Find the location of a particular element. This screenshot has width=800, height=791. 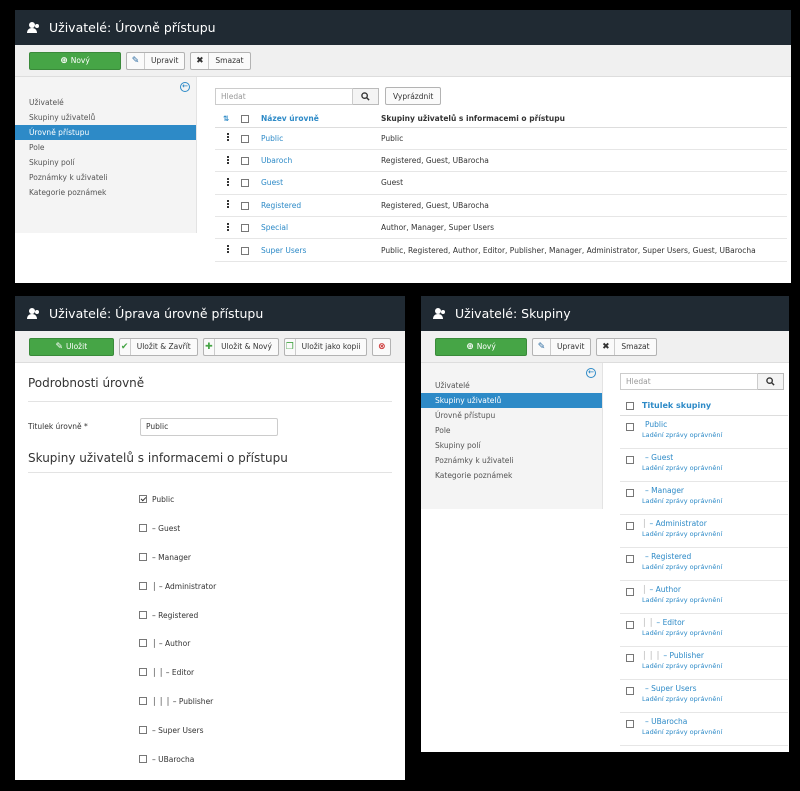

group-name-link: Administrator is located at coordinates (681, 523).